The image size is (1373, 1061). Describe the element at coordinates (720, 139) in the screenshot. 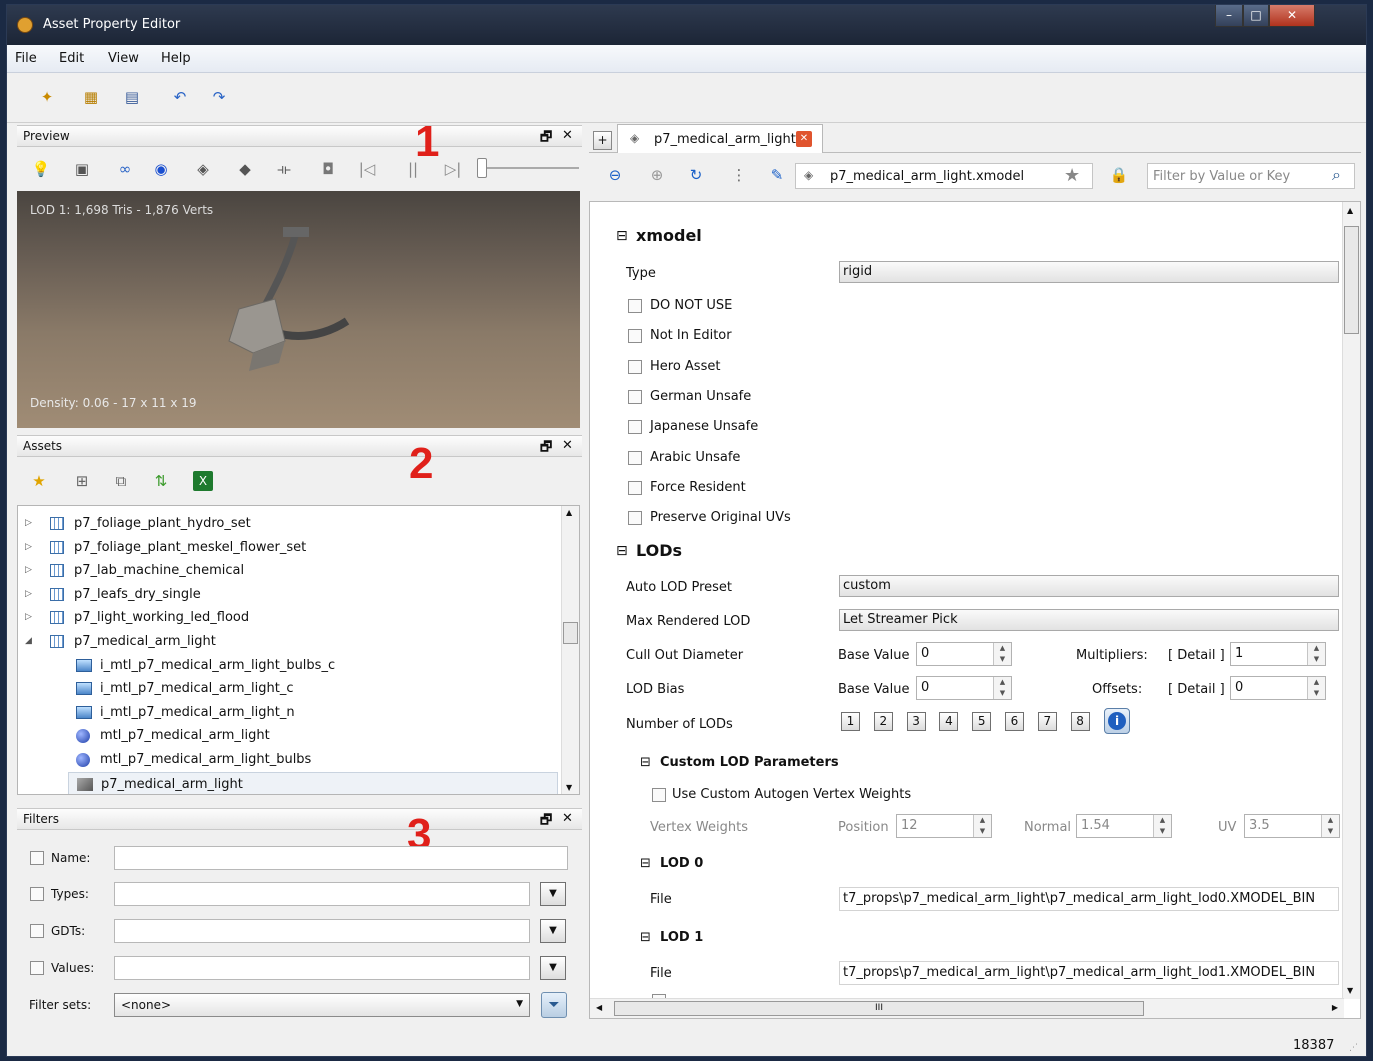

I see `tab-p7-medical-arm-light: ◈ p7_medical_arm_light ✕` at that location.